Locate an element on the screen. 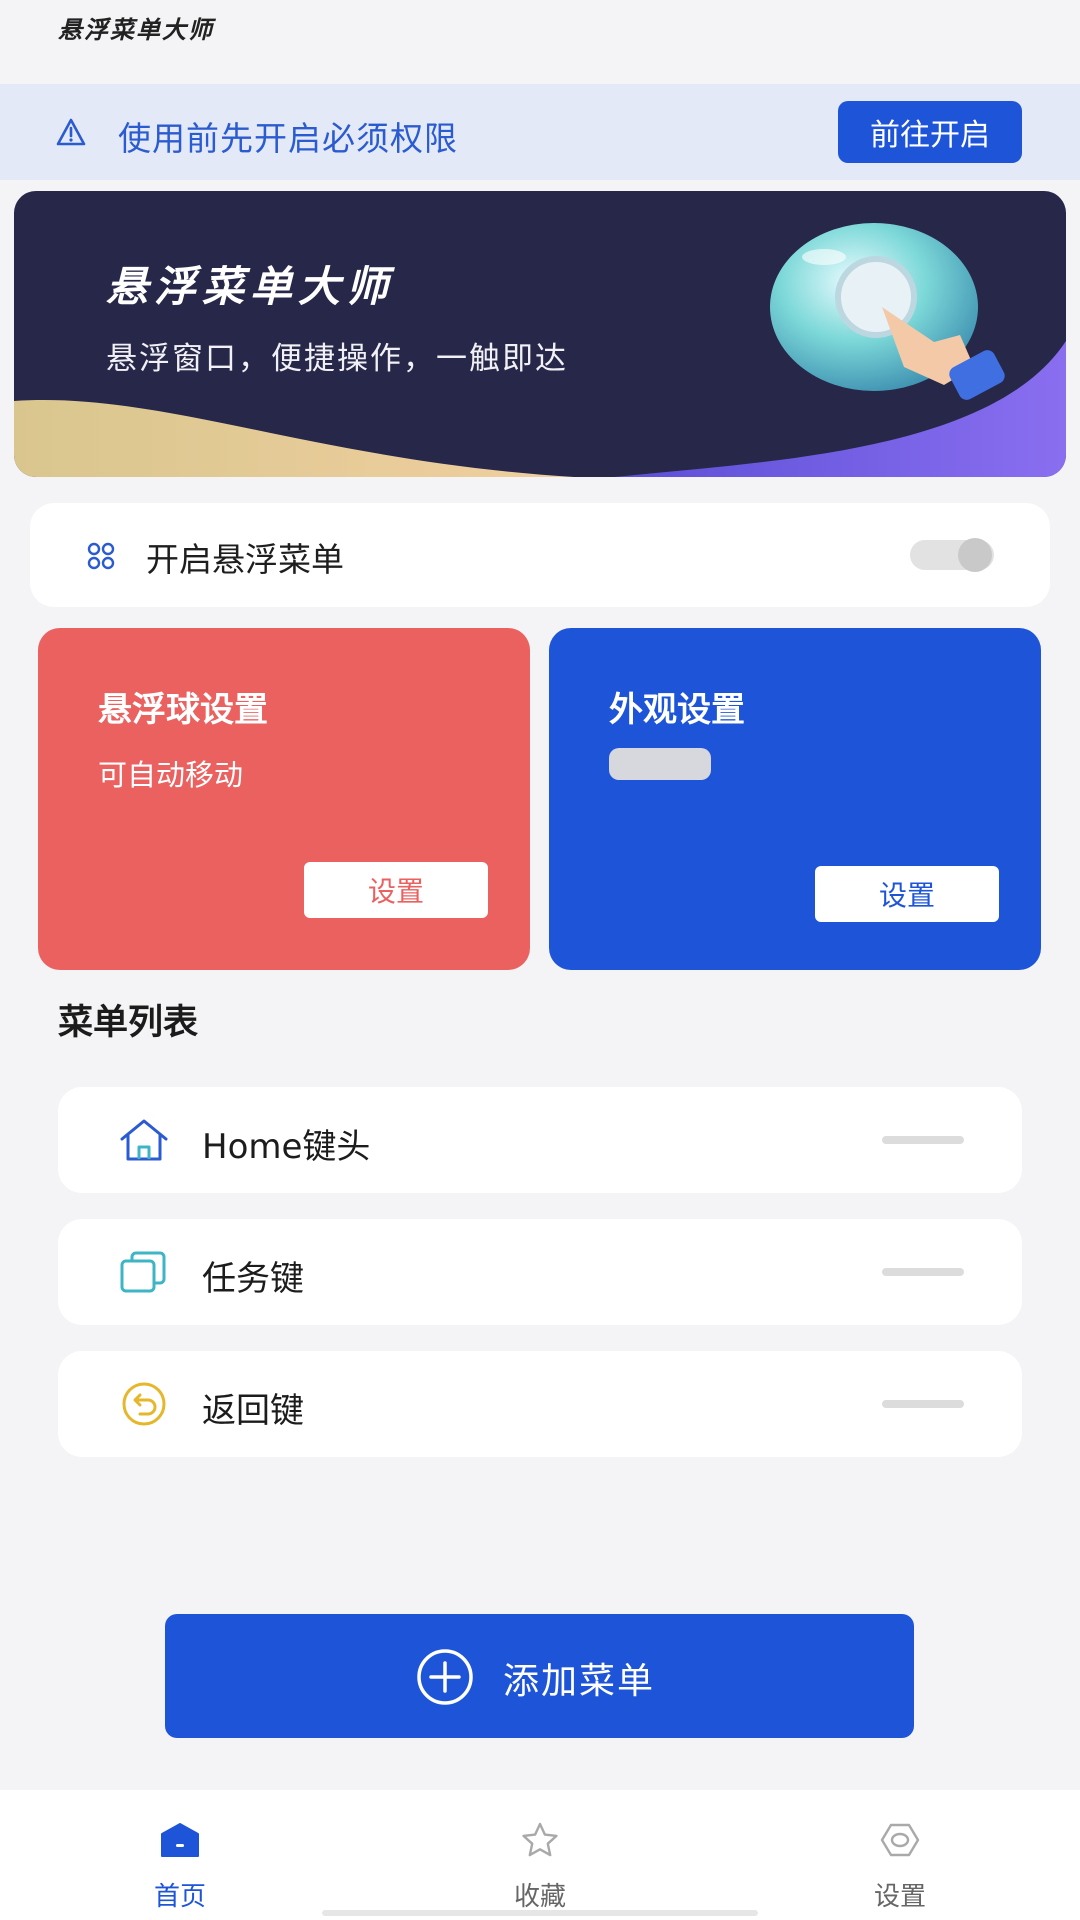  touch-bubble-illustration is located at coordinates (887, 311).